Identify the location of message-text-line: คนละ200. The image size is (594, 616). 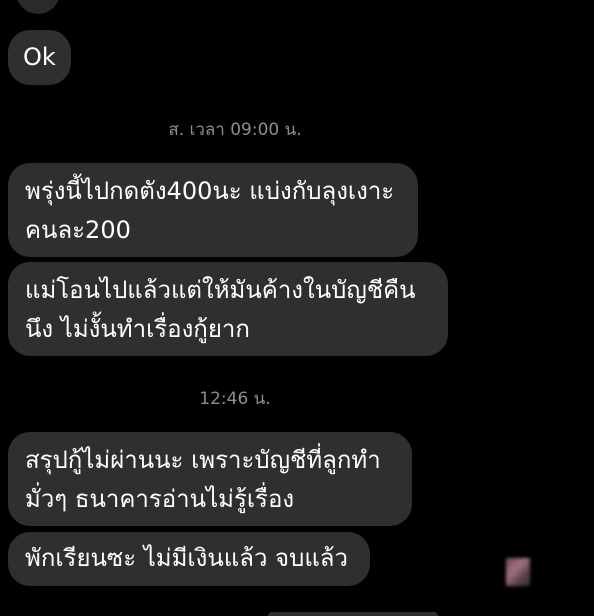
(78, 230).